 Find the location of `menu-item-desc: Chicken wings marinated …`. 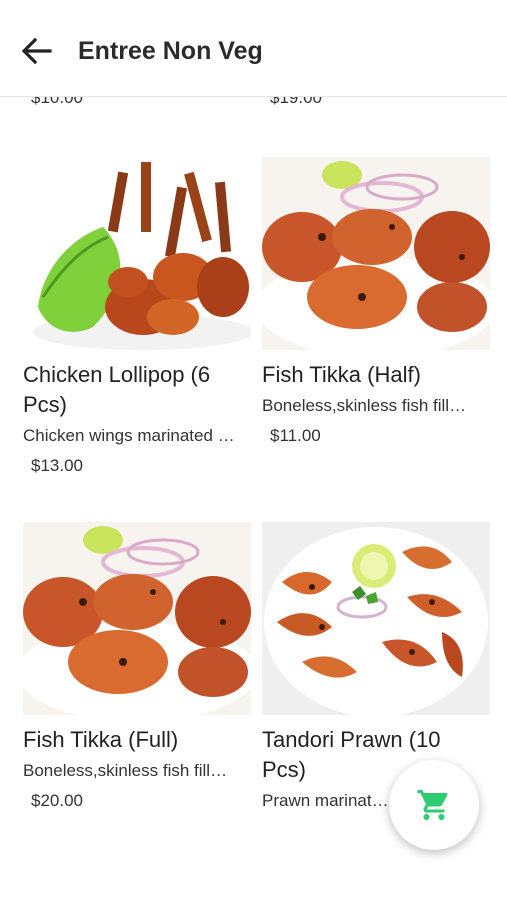

menu-item-desc: Chicken wings marinated … is located at coordinates (129, 435).